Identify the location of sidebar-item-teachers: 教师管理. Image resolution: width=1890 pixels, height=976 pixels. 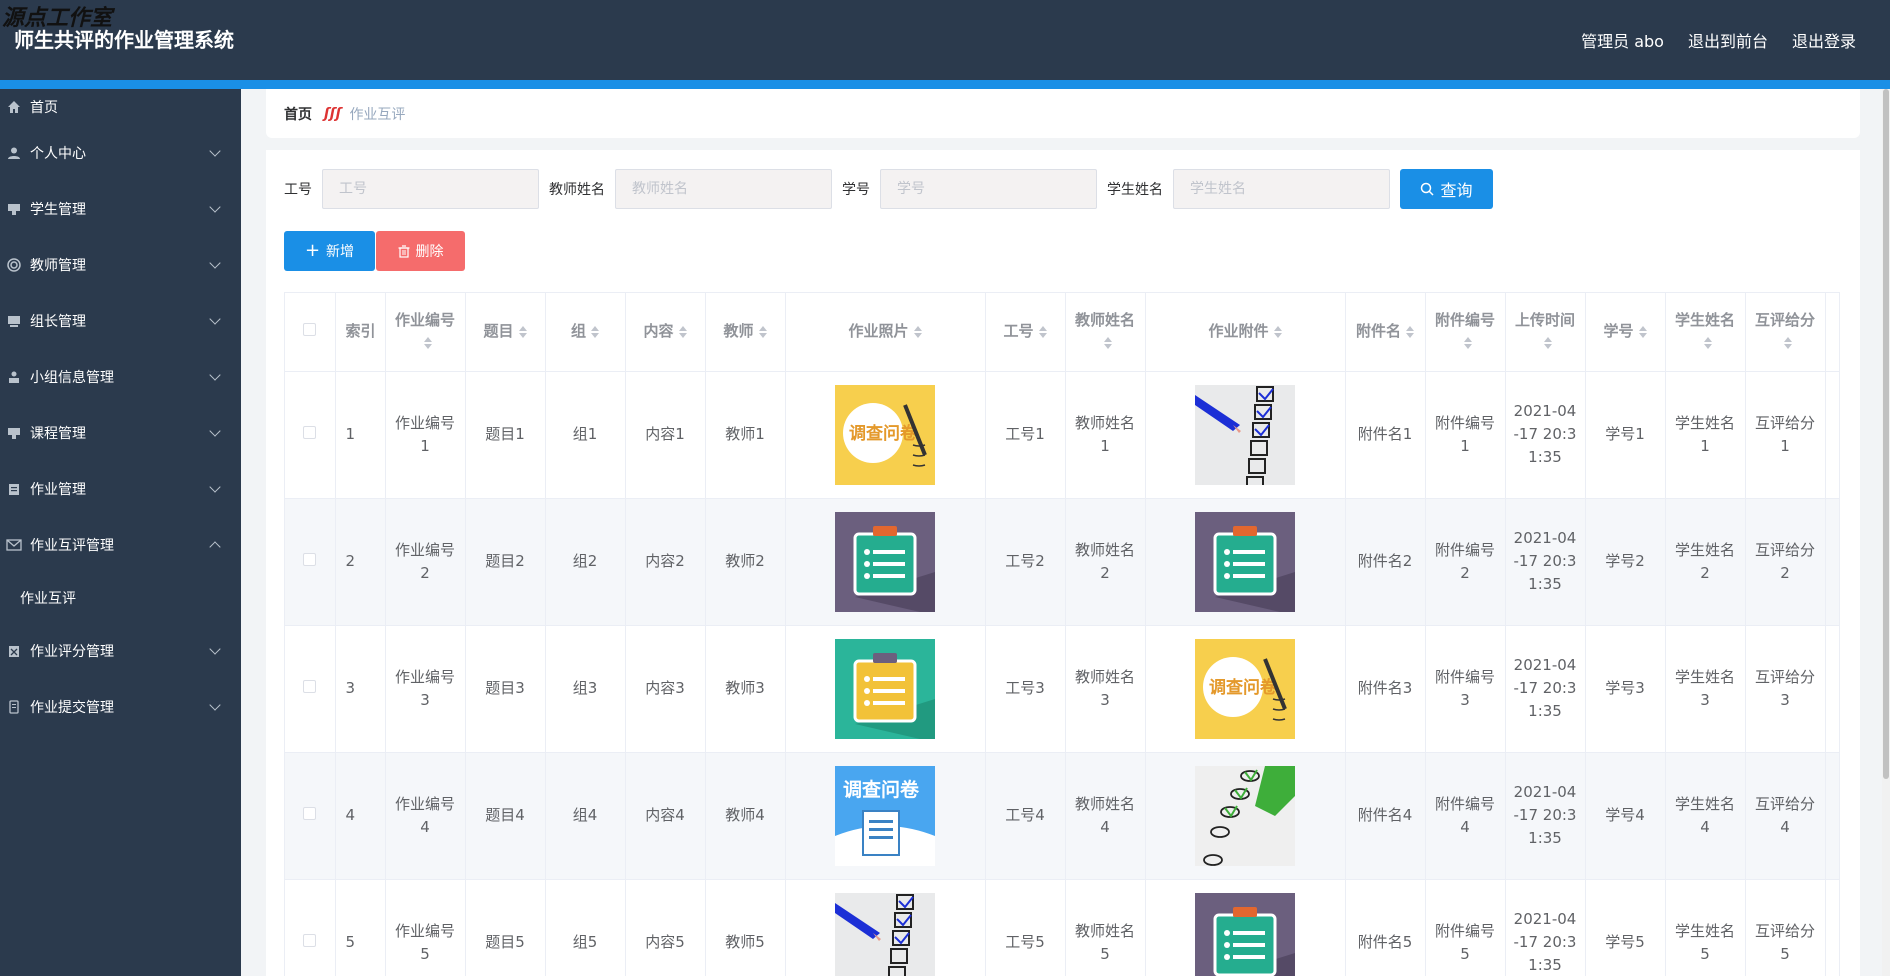
(120, 265).